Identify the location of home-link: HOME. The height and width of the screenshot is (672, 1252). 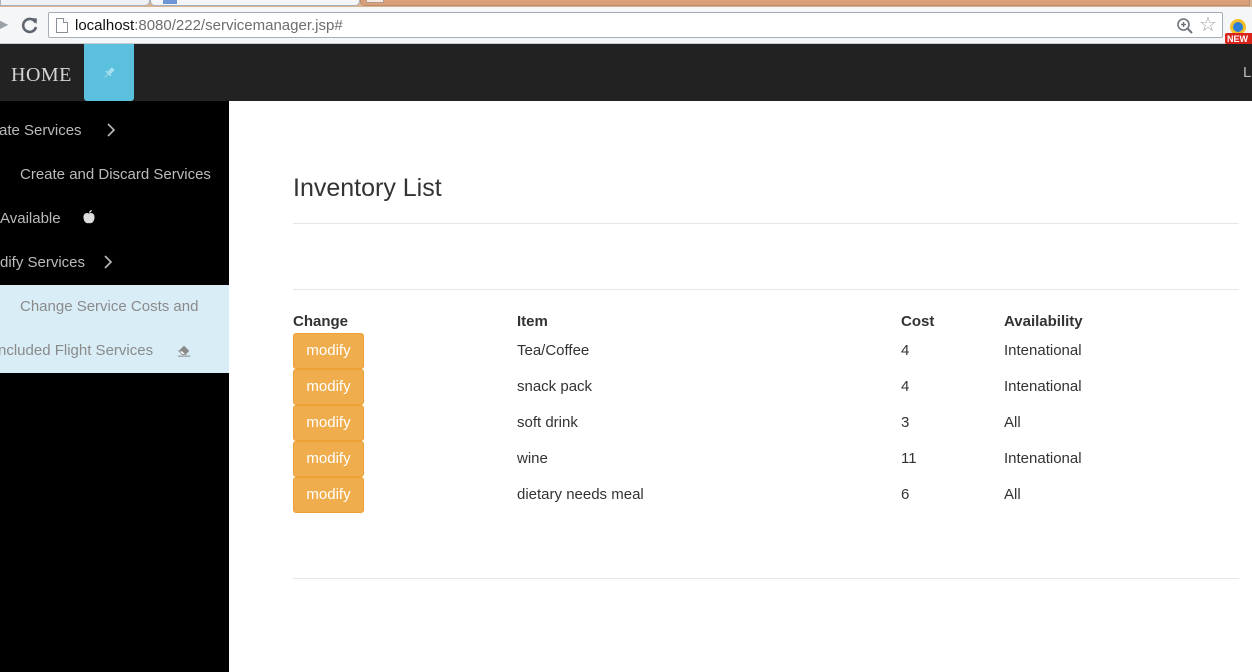
(41, 75).